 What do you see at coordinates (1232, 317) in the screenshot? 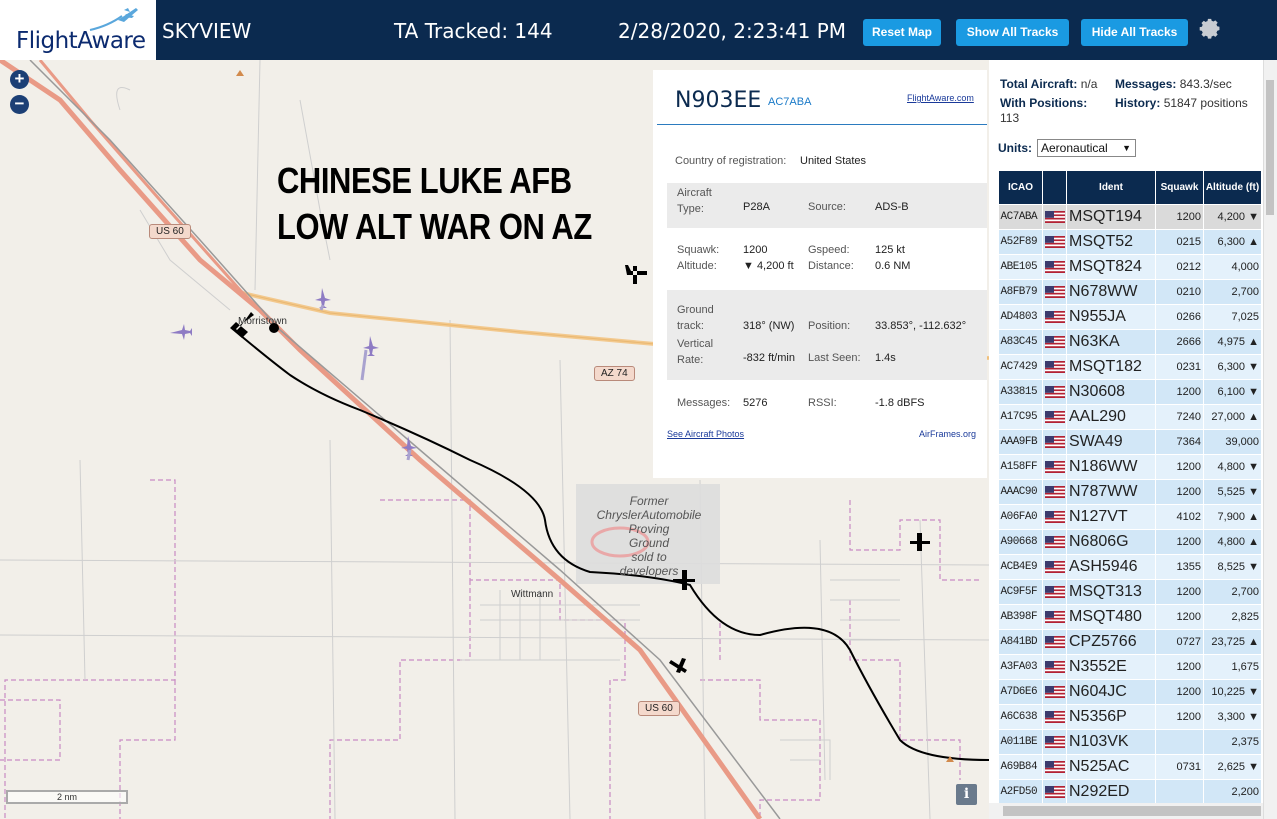
I see `altitude-cell: 7,025` at bounding box center [1232, 317].